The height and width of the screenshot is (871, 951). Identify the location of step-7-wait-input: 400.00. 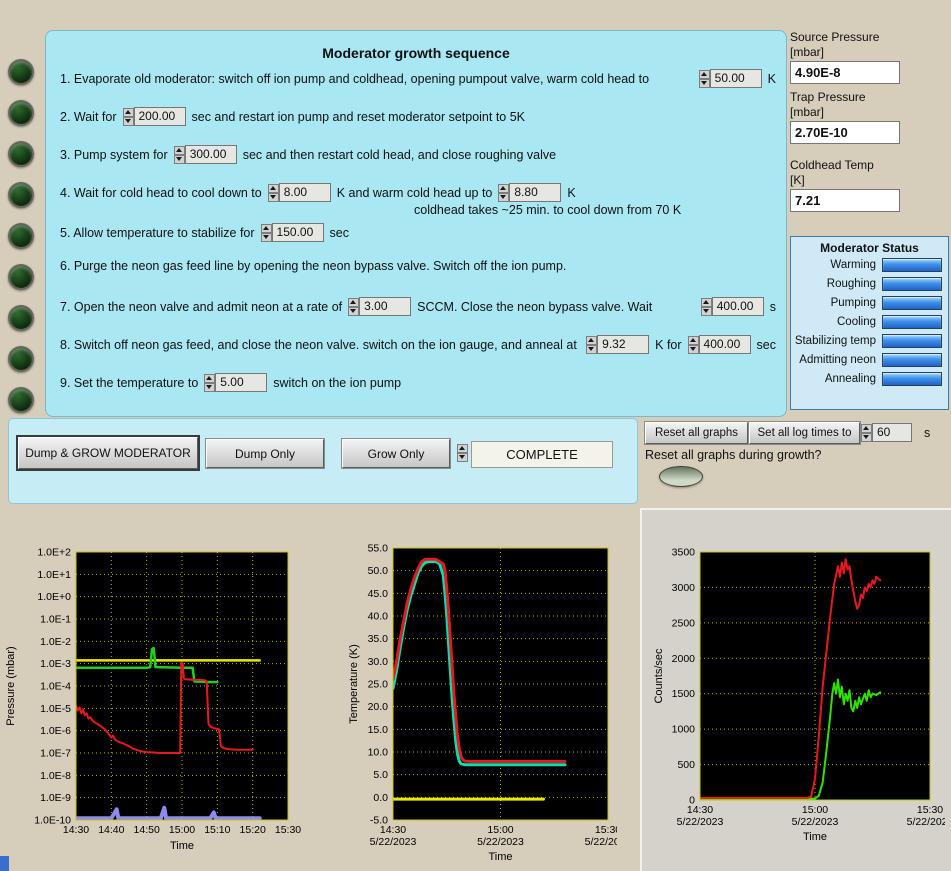
(732, 306).